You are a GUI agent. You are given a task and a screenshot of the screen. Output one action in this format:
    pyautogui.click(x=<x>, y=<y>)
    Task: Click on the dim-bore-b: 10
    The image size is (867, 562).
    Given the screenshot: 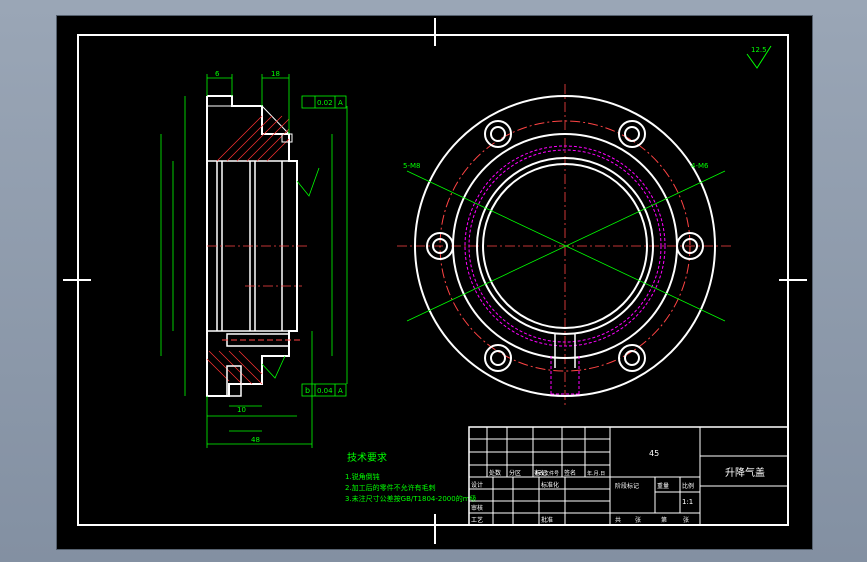 What is the action you would take?
    pyautogui.click(x=241, y=410)
    